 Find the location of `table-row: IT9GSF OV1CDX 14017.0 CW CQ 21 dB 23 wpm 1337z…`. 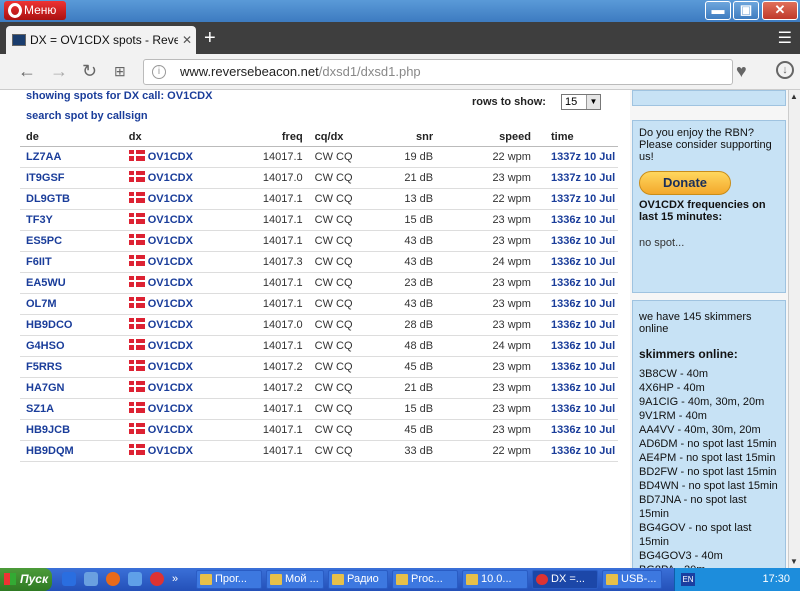

table-row: IT9GSF OV1CDX 14017.0 CW CQ 21 dB 23 wpm 1337z… is located at coordinates (319, 178).